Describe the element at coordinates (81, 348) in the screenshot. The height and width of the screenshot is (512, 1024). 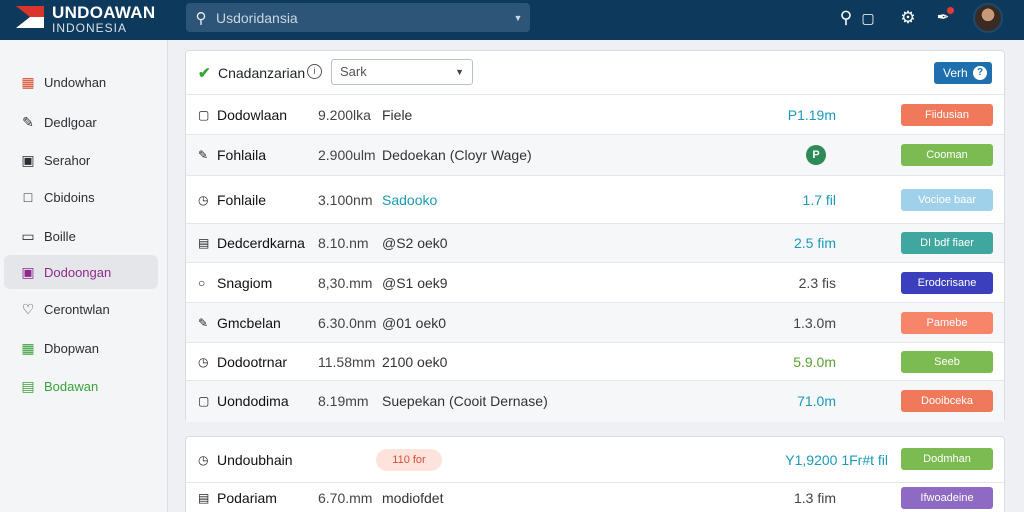
I see `sidebar-item-dbopwan: ▦ Dbopwan` at that location.